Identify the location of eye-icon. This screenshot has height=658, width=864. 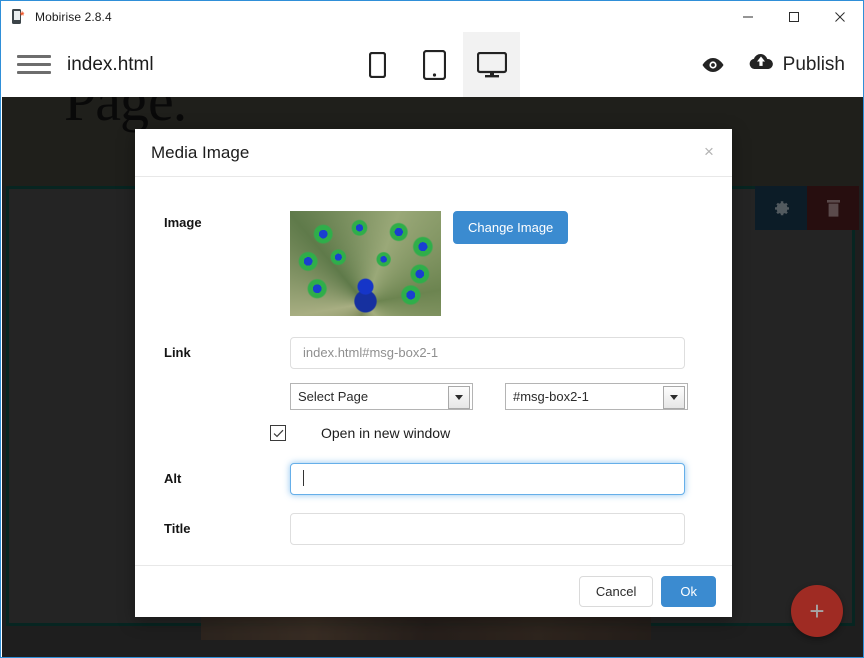
(713, 65).